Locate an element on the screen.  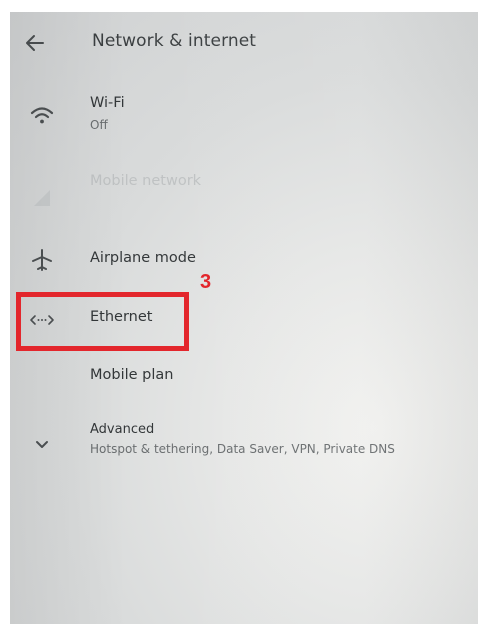
mobile-plan-label: Mobile plan is located at coordinates (132, 375).